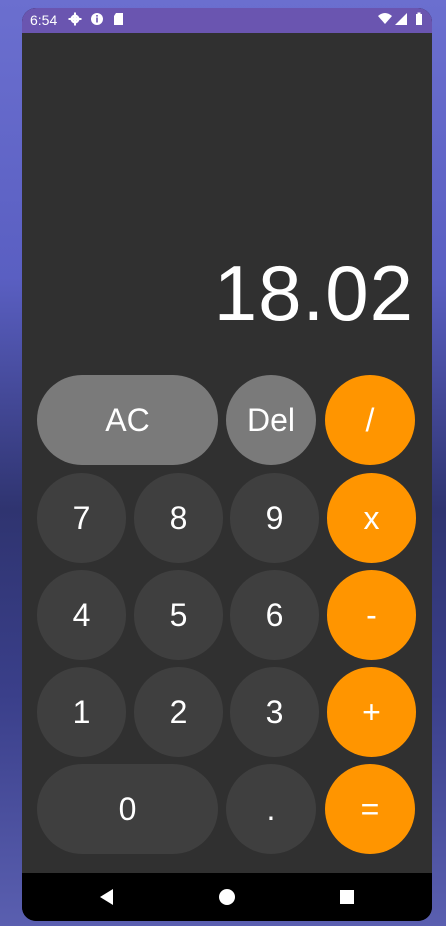 The width and height of the screenshot is (446, 926). What do you see at coordinates (118, 19) in the screenshot?
I see `sd-card-icon` at bounding box center [118, 19].